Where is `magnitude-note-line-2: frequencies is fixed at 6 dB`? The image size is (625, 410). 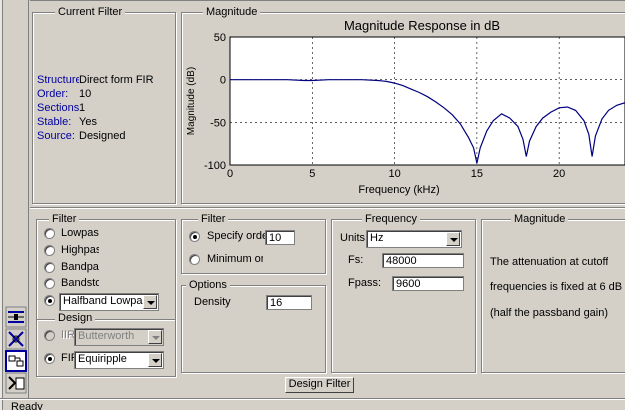
magnitude-note-line-2: frequencies is fixed at 6 dB is located at coordinates (556, 287).